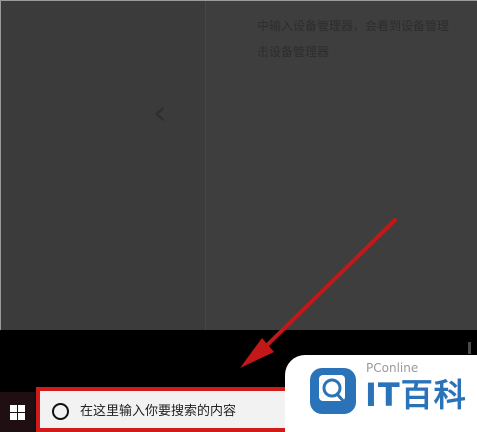 This screenshot has width=477, height=432. Describe the element at coordinates (416, 395) in the screenshot. I see `watermark-main-label: IT百科` at that location.